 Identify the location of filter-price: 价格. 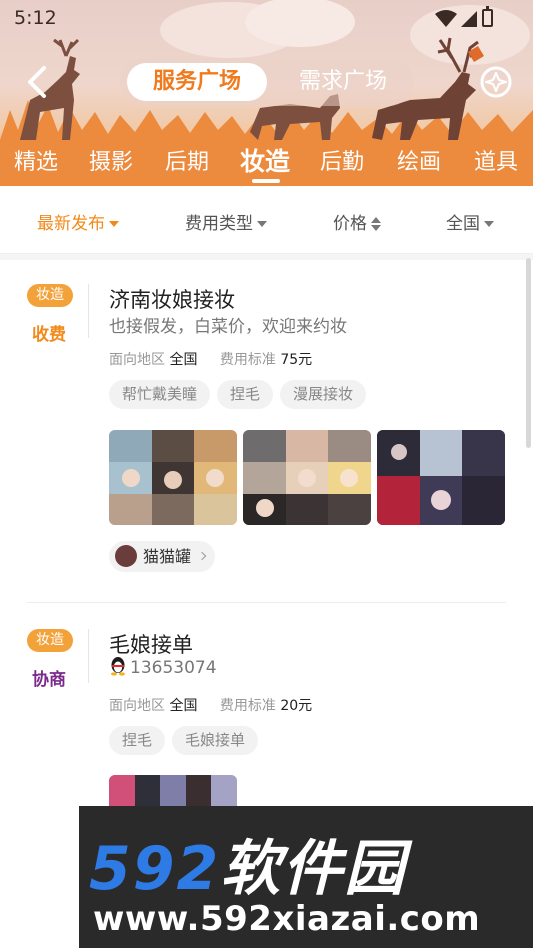
(357, 221).